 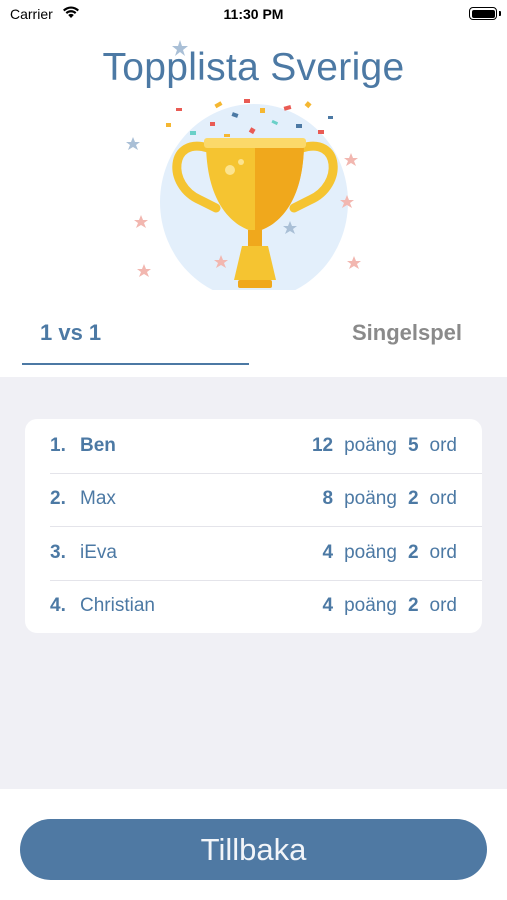 I want to click on points-value: 8, so click(x=328, y=499).